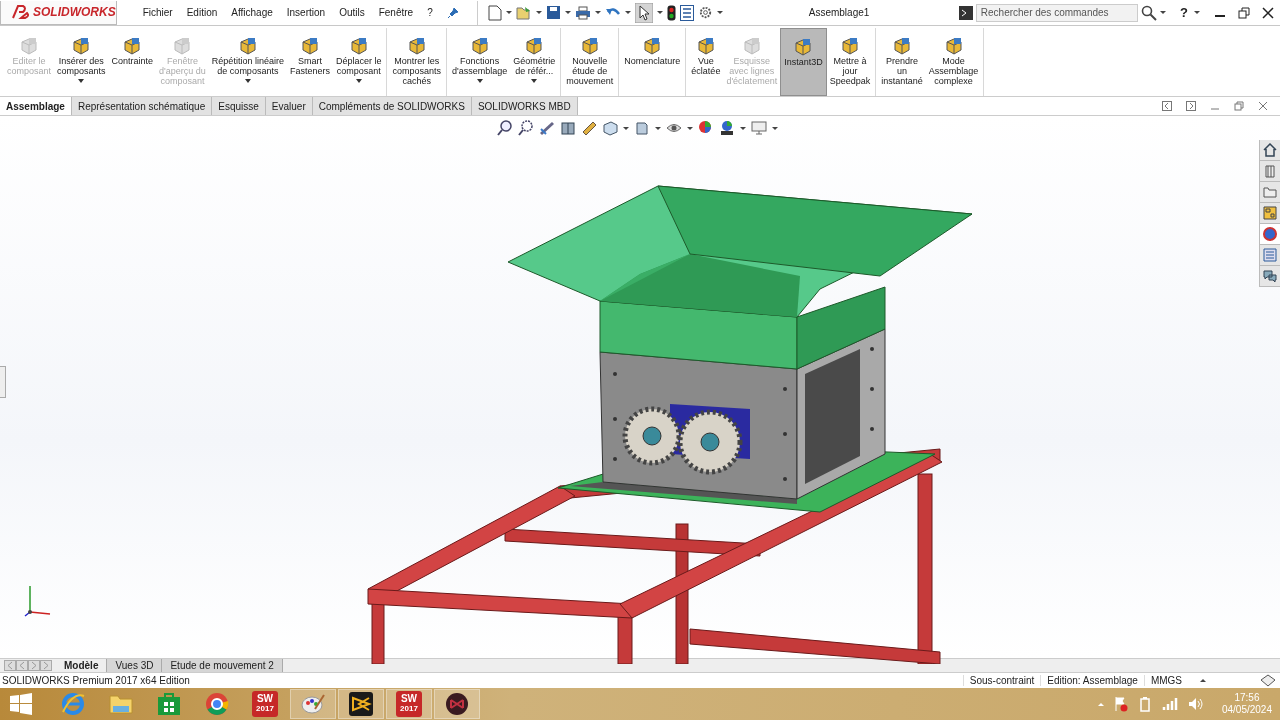  I want to click on tab: Vues 3D, so click(135, 665).